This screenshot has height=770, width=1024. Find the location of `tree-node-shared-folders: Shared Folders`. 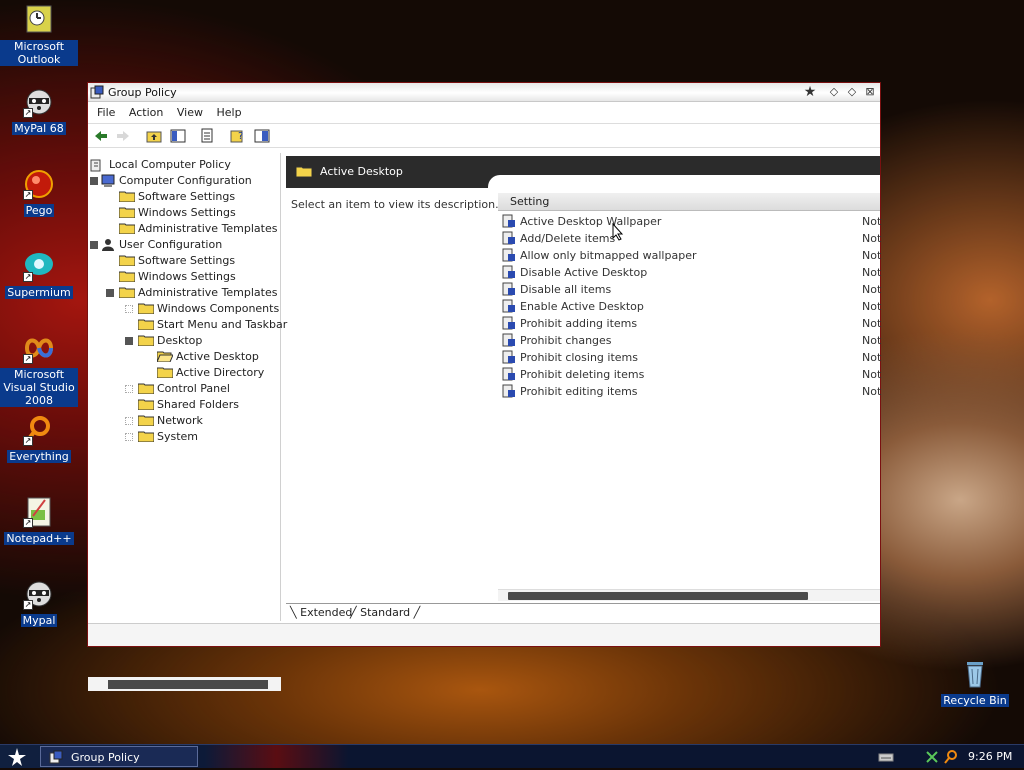

tree-node-shared-folders: Shared Folders is located at coordinates (188, 405).